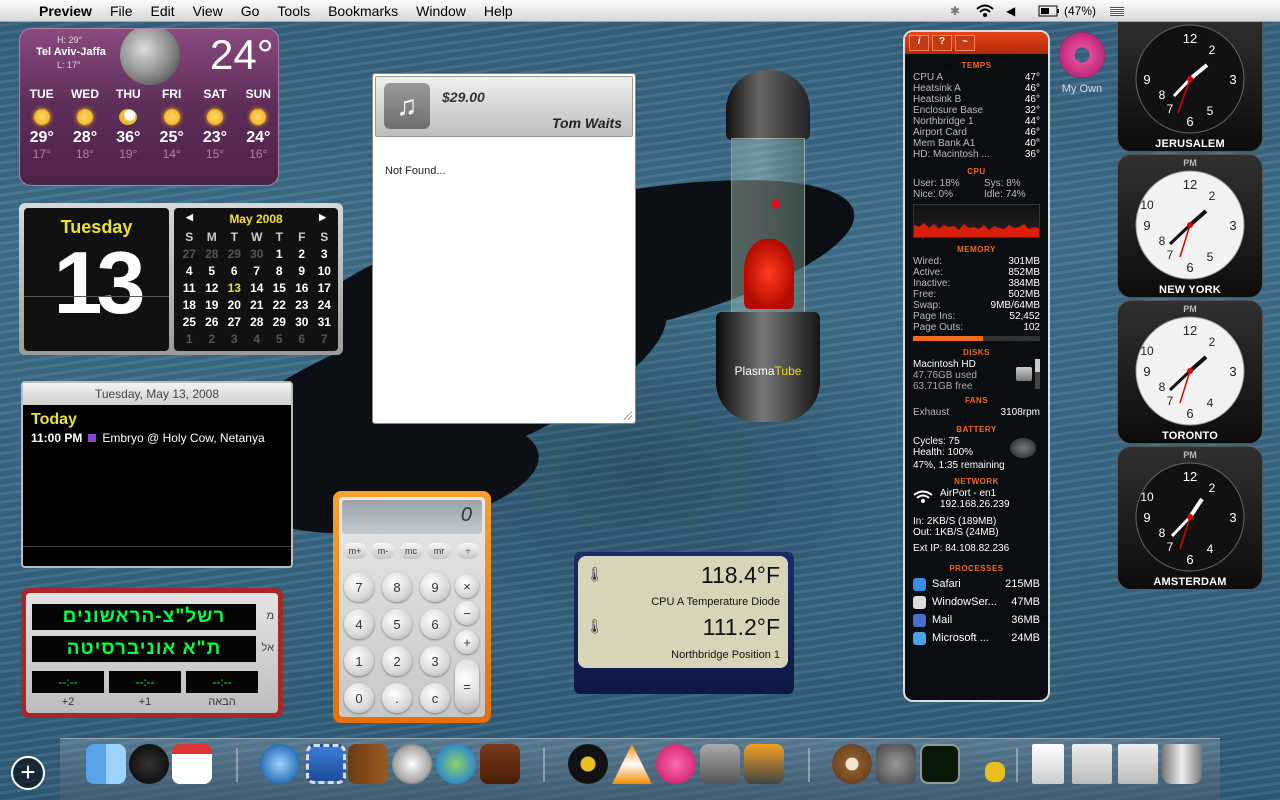 The image size is (1280, 800). Describe the element at coordinates (363, 11) in the screenshot. I see `menu-bookmarks: Bookmarks` at that location.